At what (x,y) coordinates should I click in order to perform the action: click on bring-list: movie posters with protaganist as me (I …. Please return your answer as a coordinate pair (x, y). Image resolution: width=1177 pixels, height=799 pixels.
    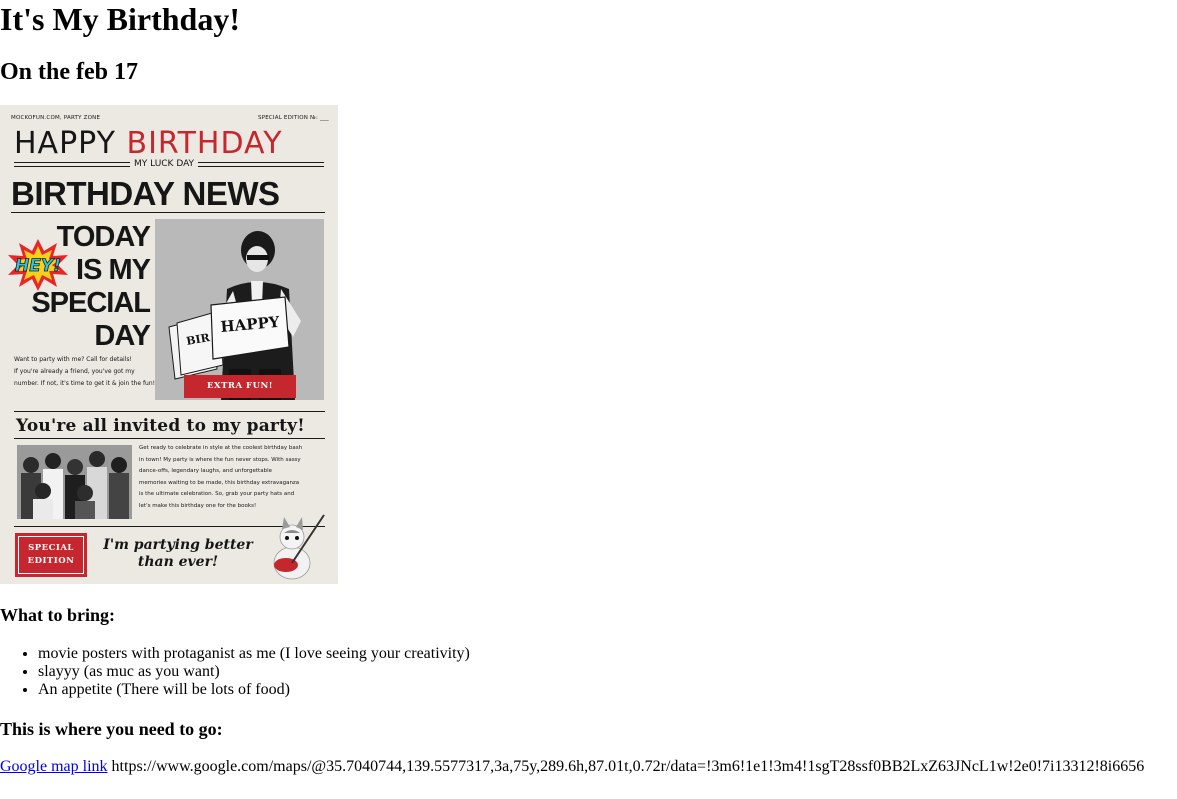
    Looking at the image, I should click on (235, 672).